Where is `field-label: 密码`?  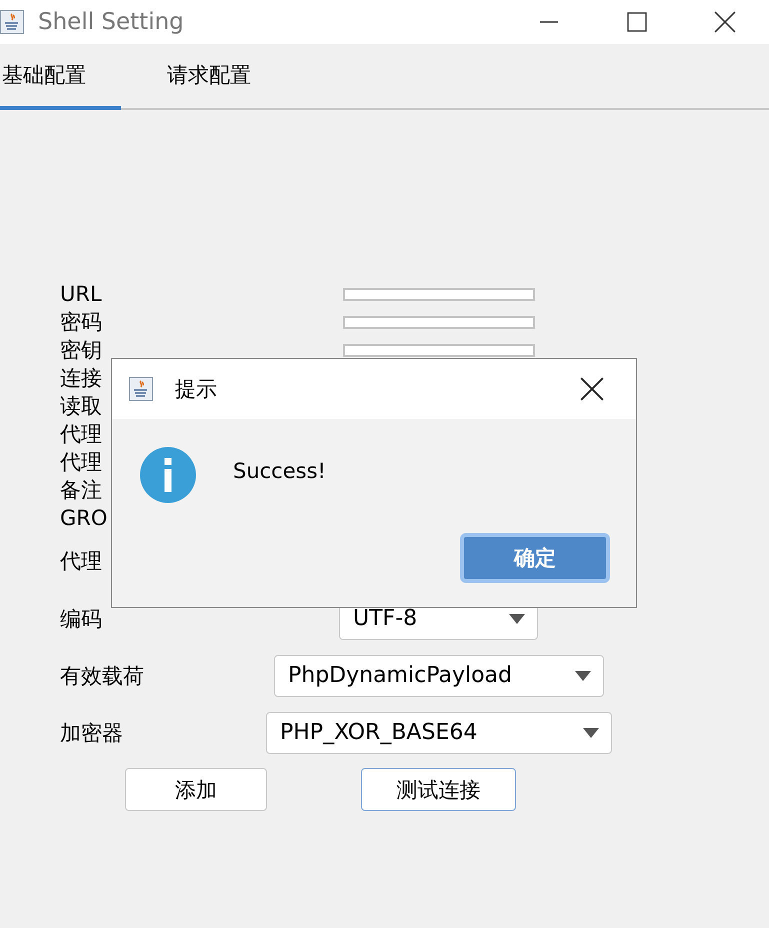 field-label: 密码 is located at coordinates (81, 322).